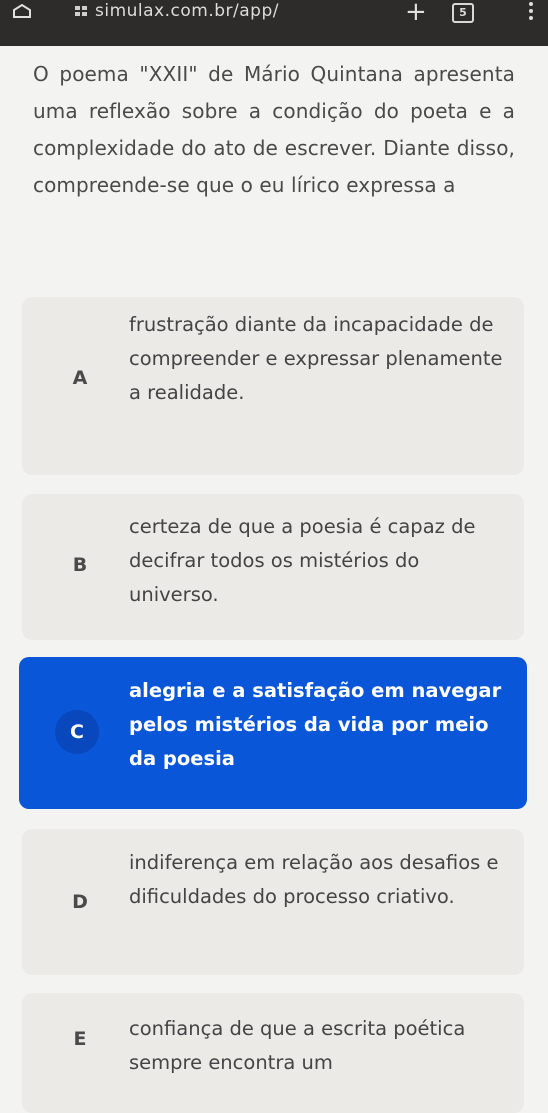 The width and height of the screenshot is (548, 1113). Describe the element at coordinates (531, 12) in the screenshot. I see `more-menu-icon` at that location.